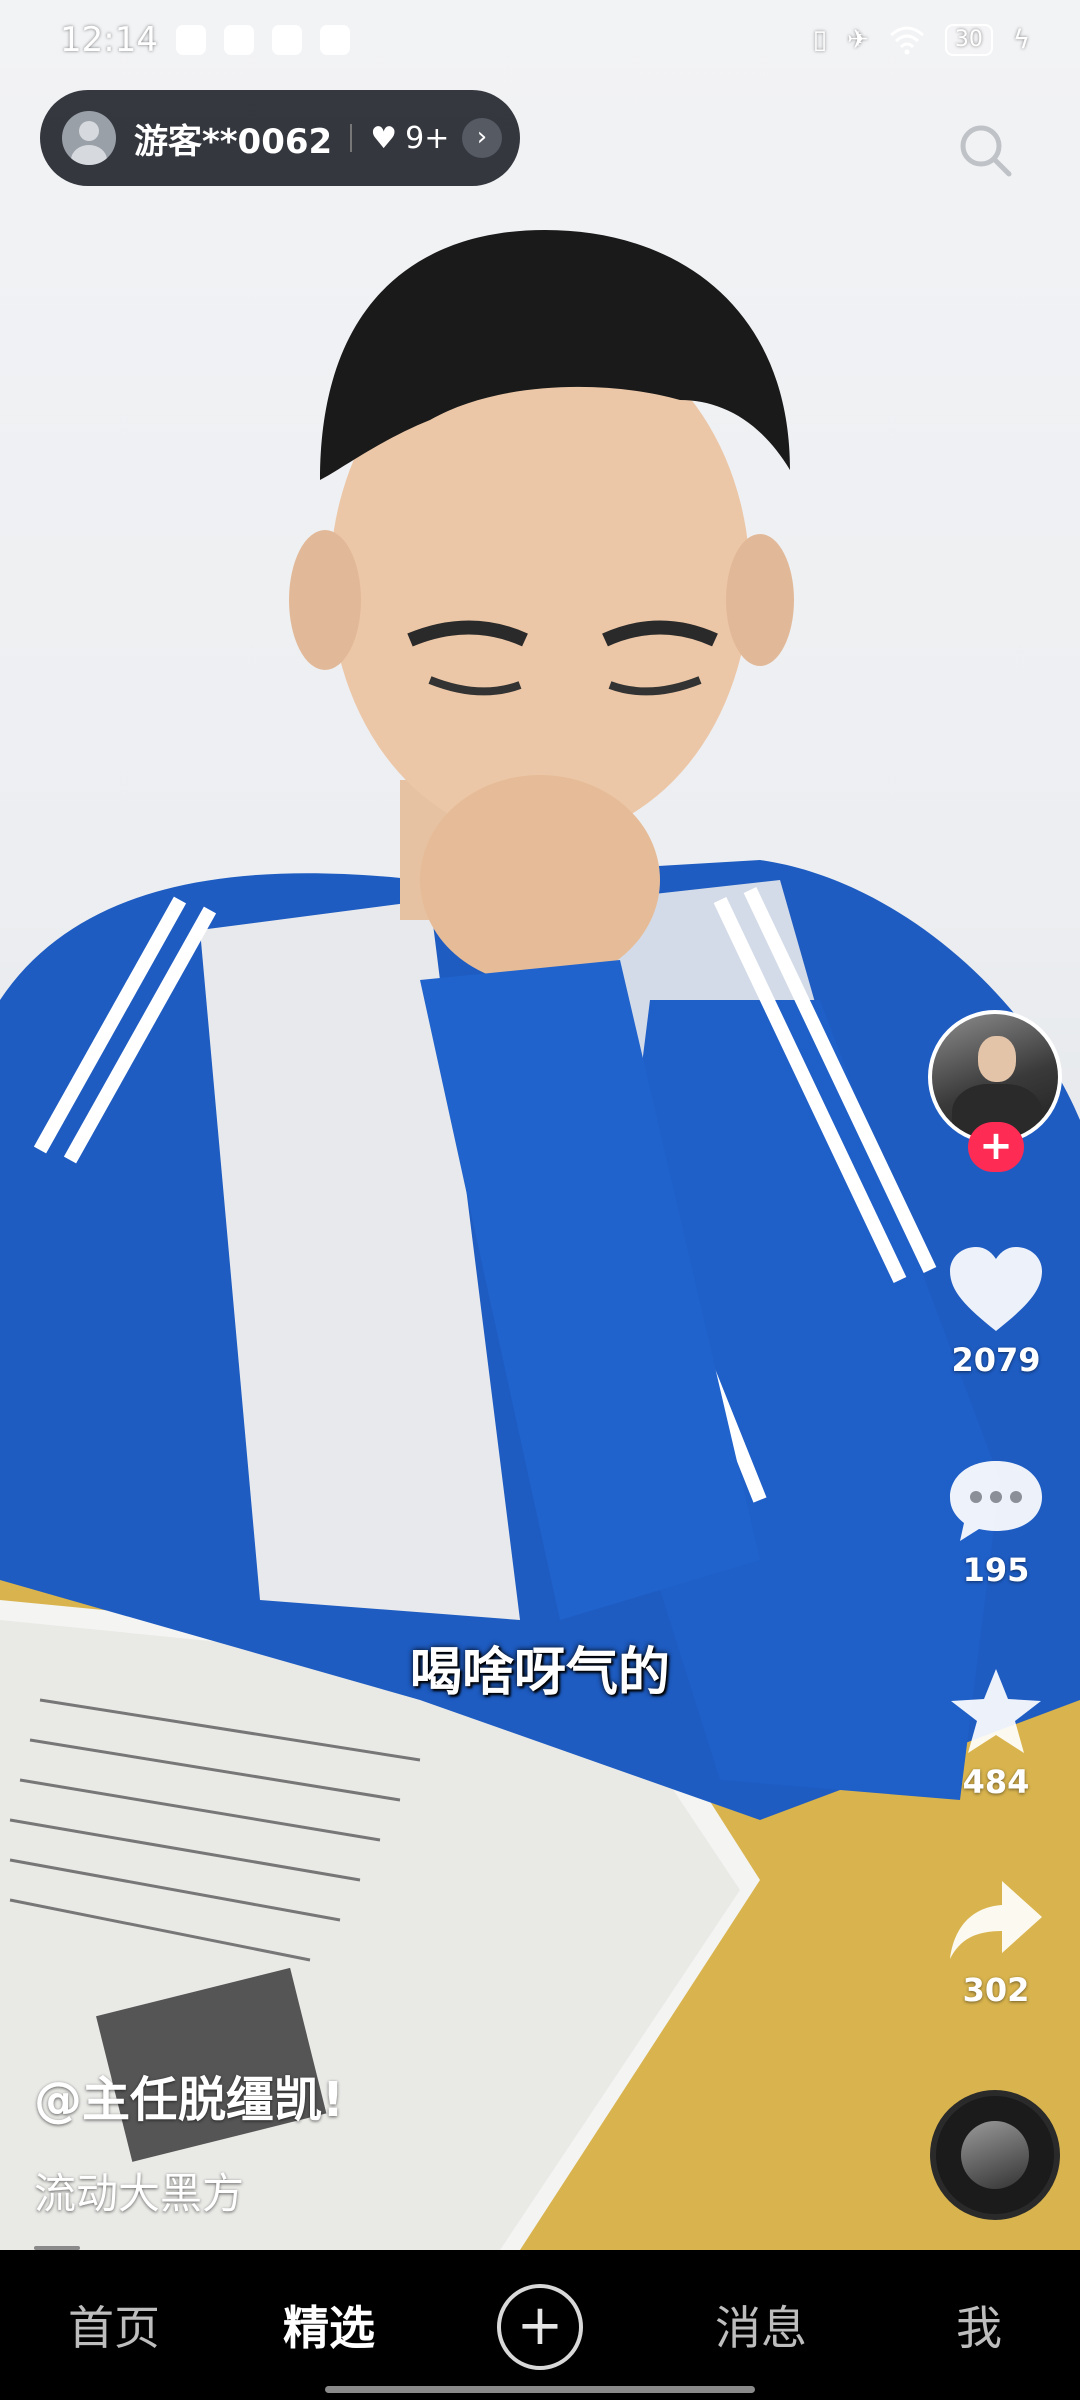 Image resolution: width=1080 pixels, height=2400 pixels. What do you see at coordinates (334, 40) in the screenshot?
I see `link-app-icon` at bounding box center [334, 40].